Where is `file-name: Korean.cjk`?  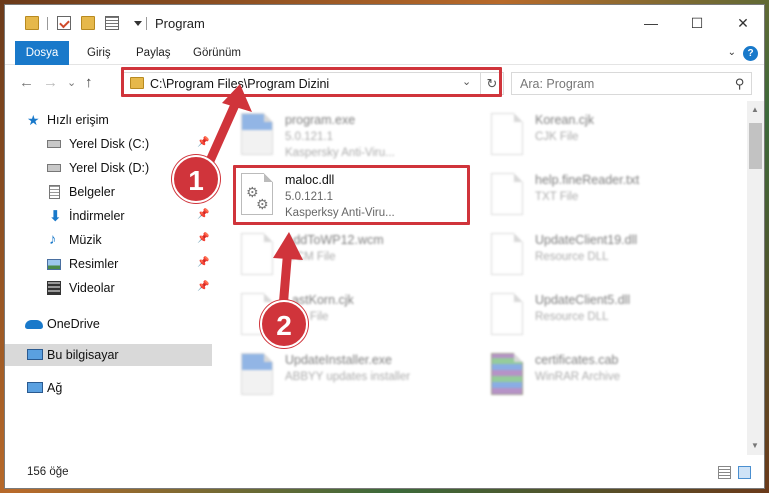
file-name: Korean.cjk is located at coordinates (565, 120).